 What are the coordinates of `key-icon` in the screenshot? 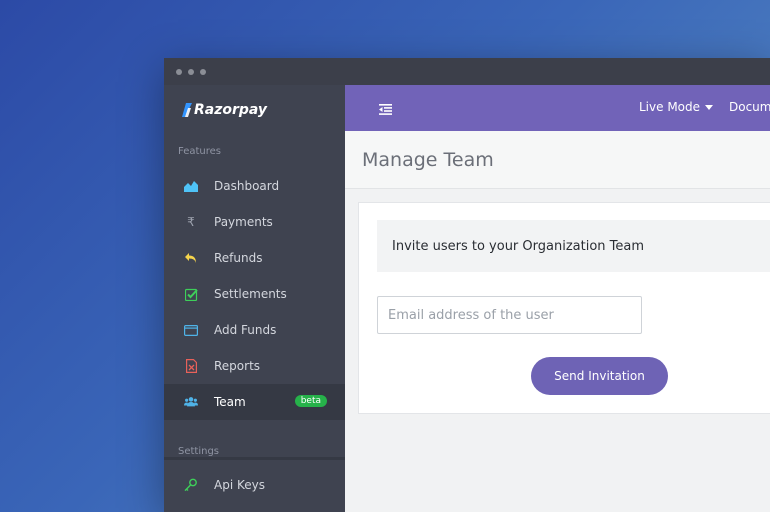 It's located at (191, 485).